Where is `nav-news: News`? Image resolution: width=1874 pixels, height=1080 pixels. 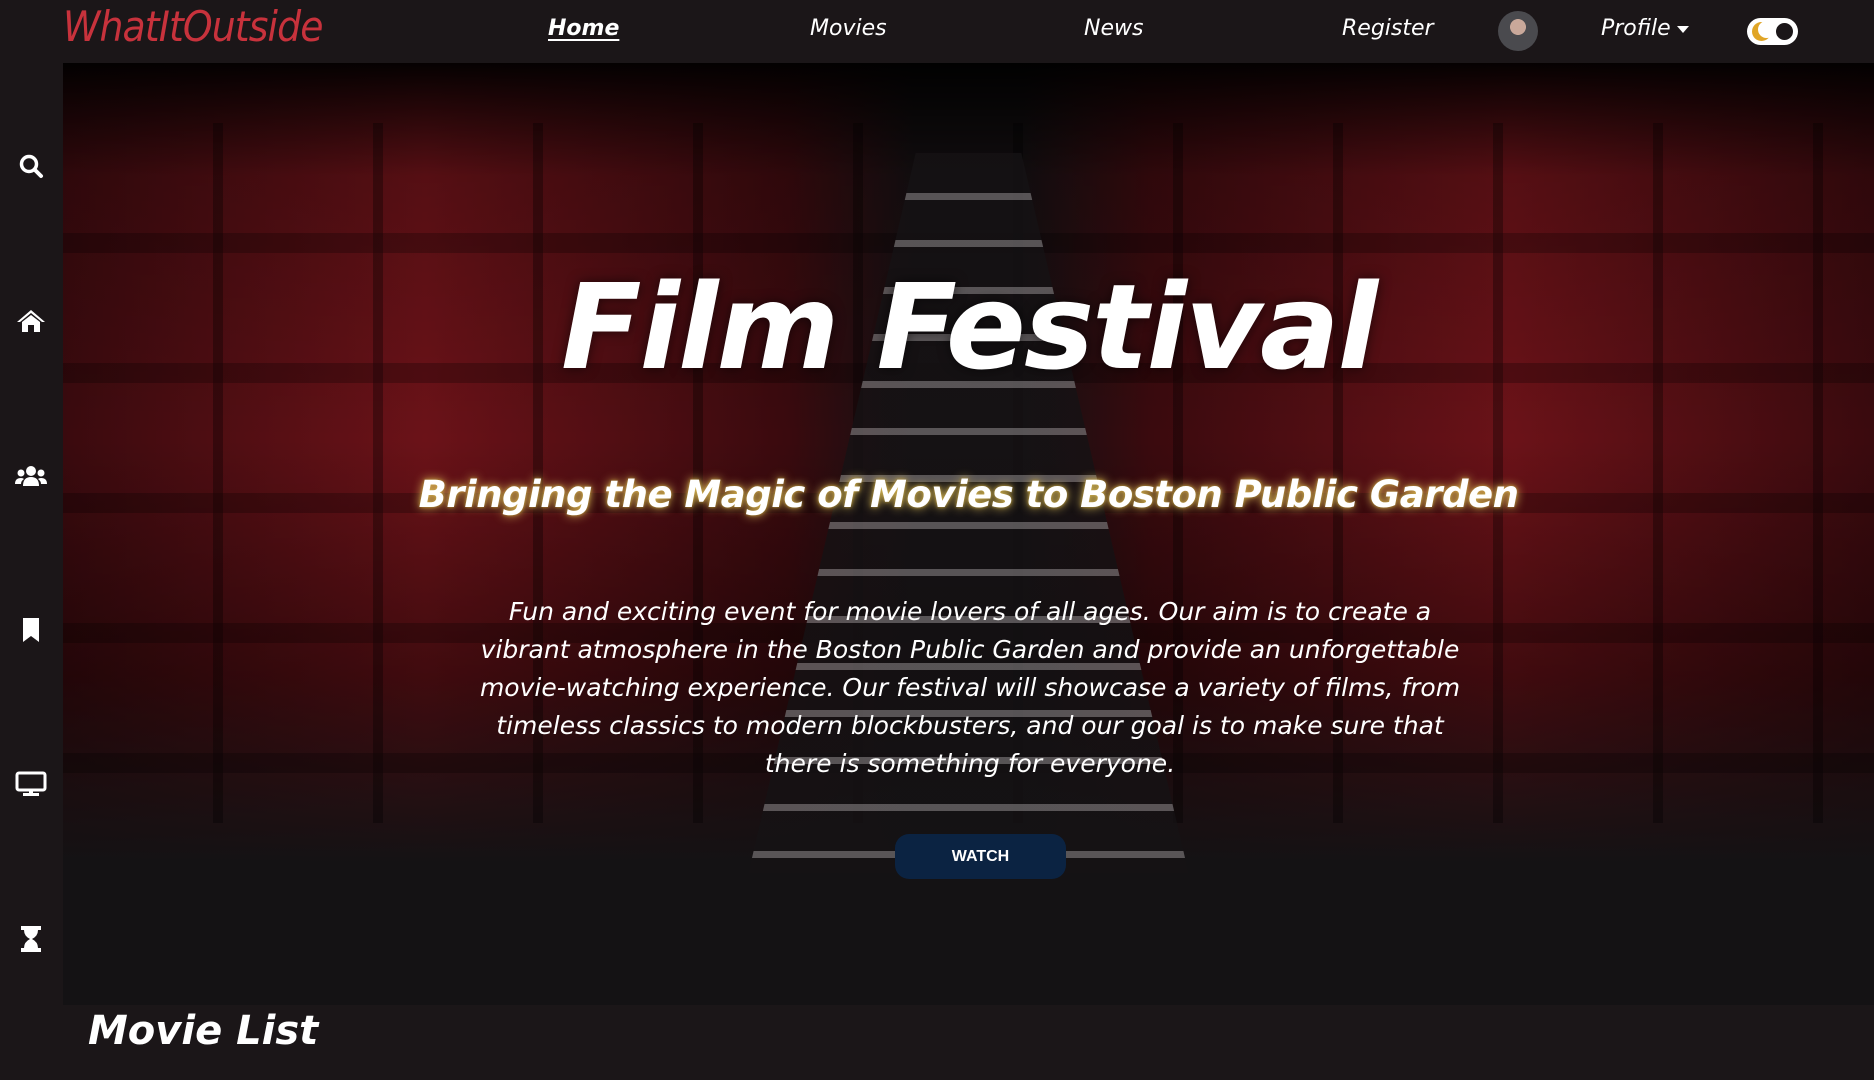 nav-news: News is located at coordinates (1113, 28).